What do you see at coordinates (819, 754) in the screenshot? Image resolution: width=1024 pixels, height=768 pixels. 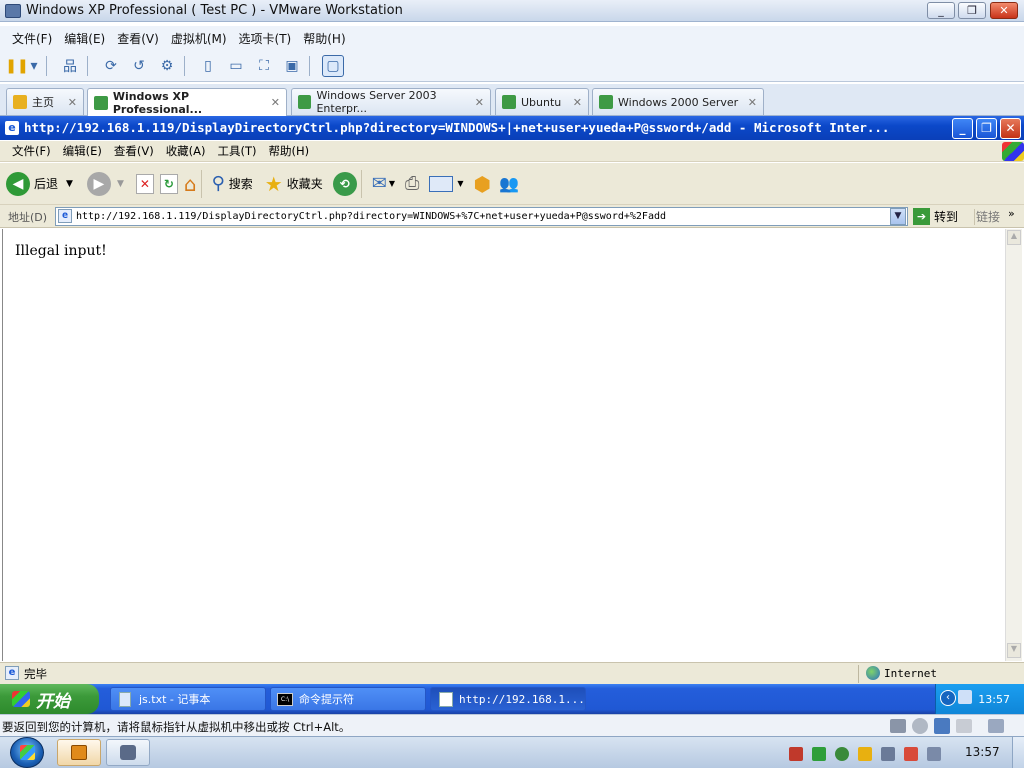 I see `status-tray-icon` at bounding box center [819, 754].